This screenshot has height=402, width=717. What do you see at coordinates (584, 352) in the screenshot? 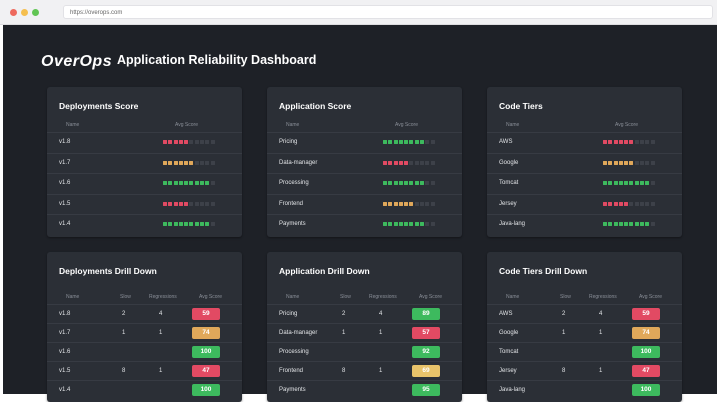
I see `drill-row: Tomcat 100` at bounding box center [584, 352].